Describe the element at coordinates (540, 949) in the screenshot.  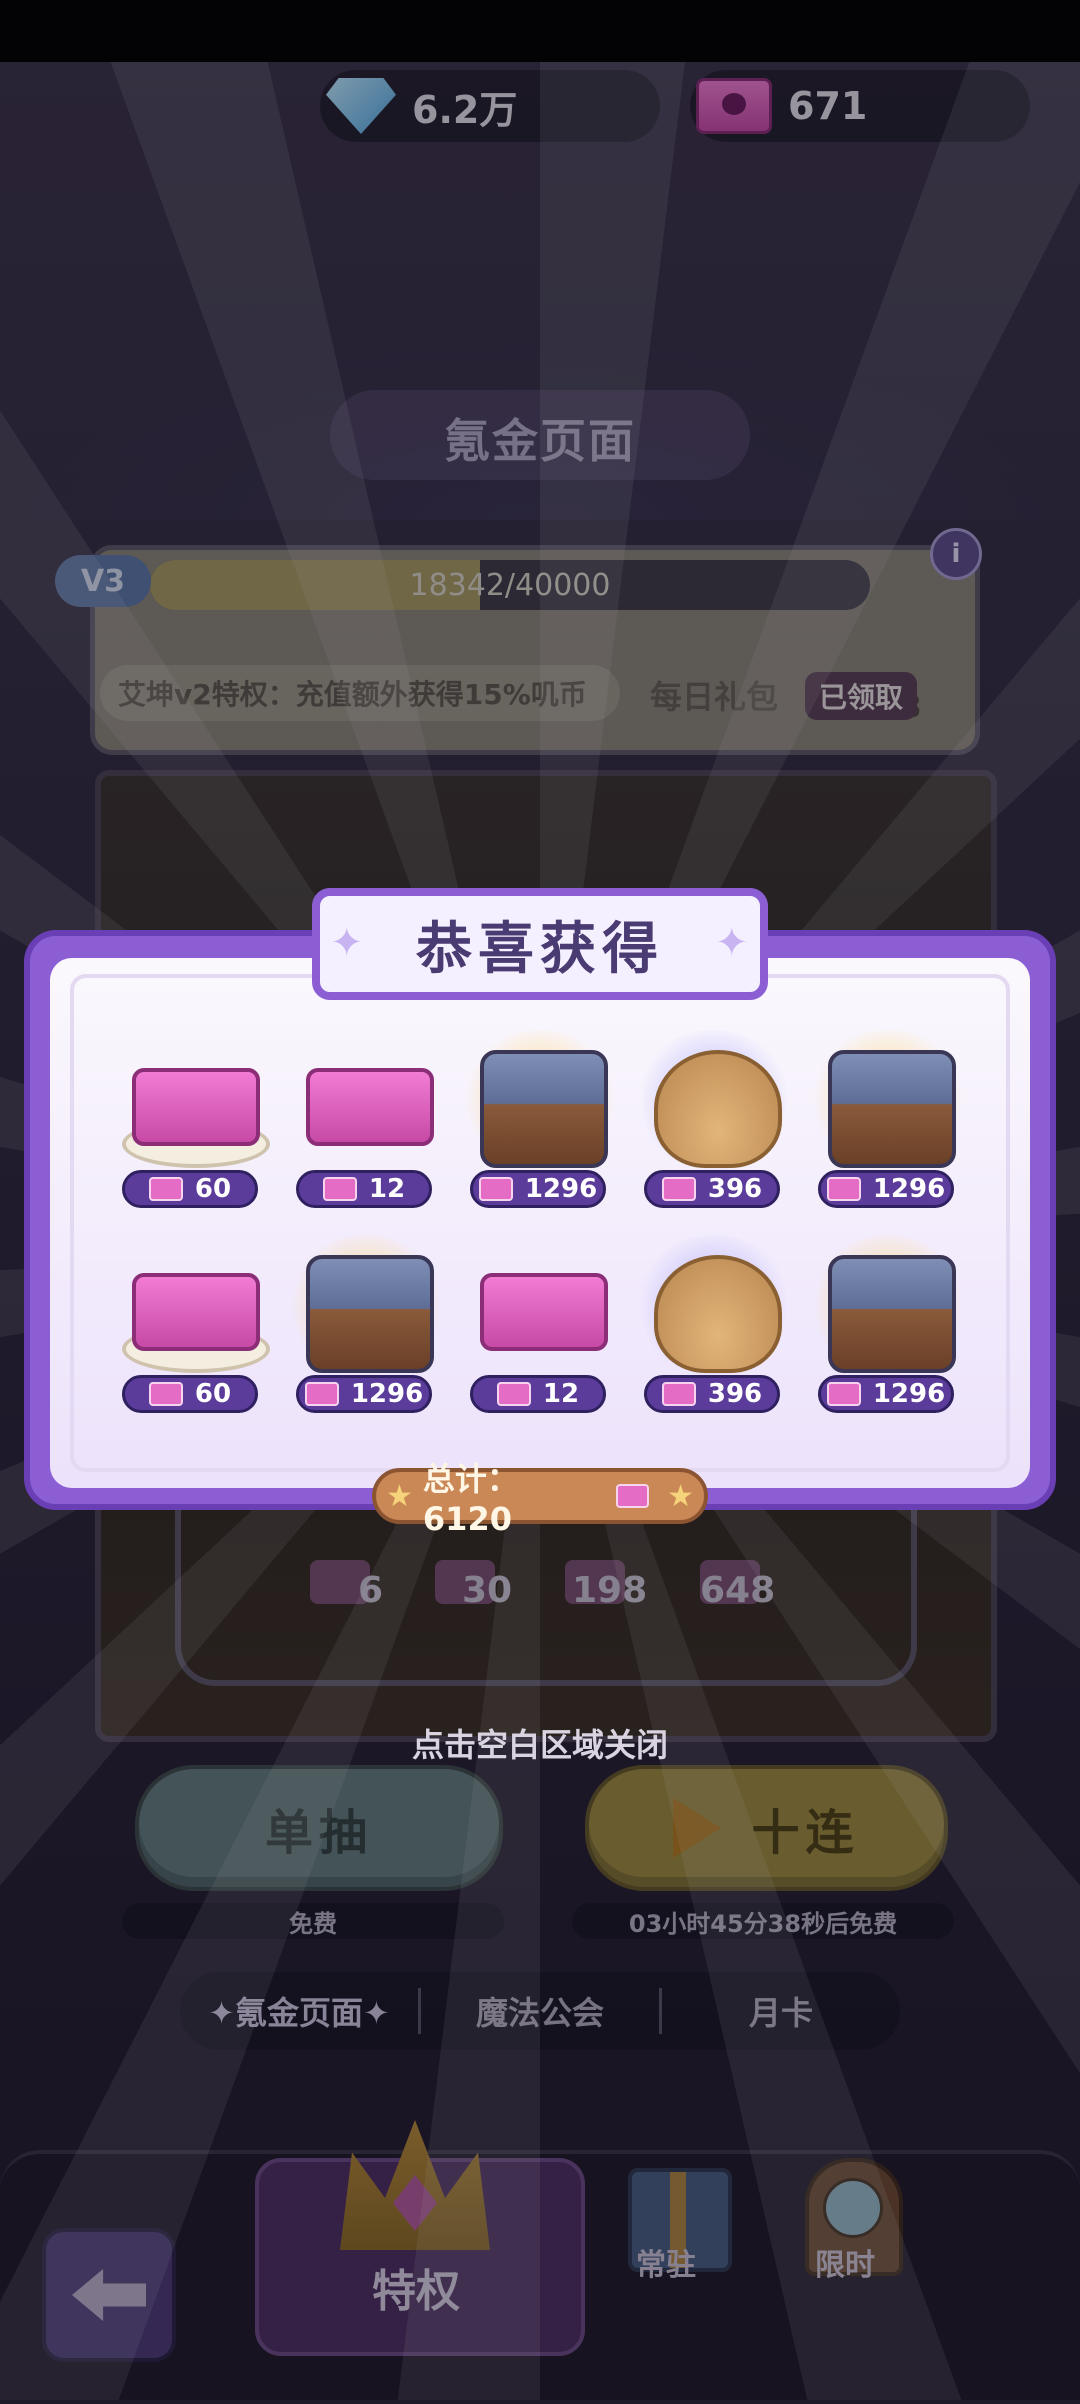
I see `reward-modal-title: 恭喜获得` at that location.